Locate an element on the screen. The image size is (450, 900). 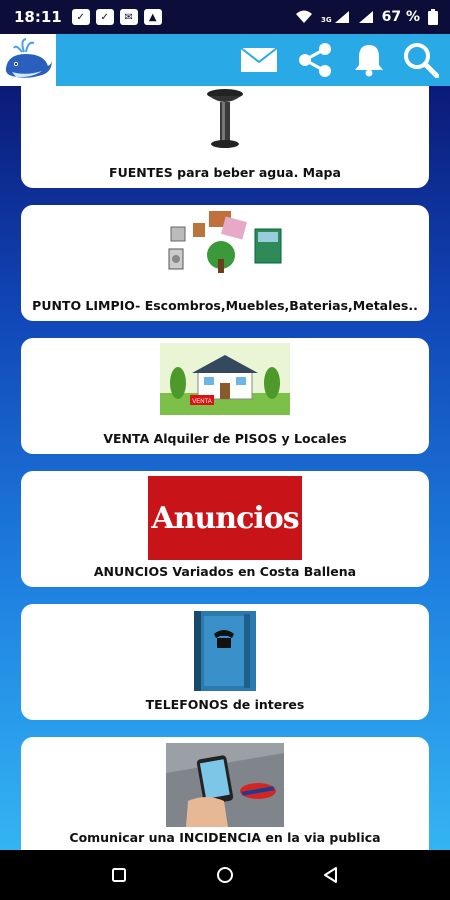
app-bar is located at coordinates (225, 60).